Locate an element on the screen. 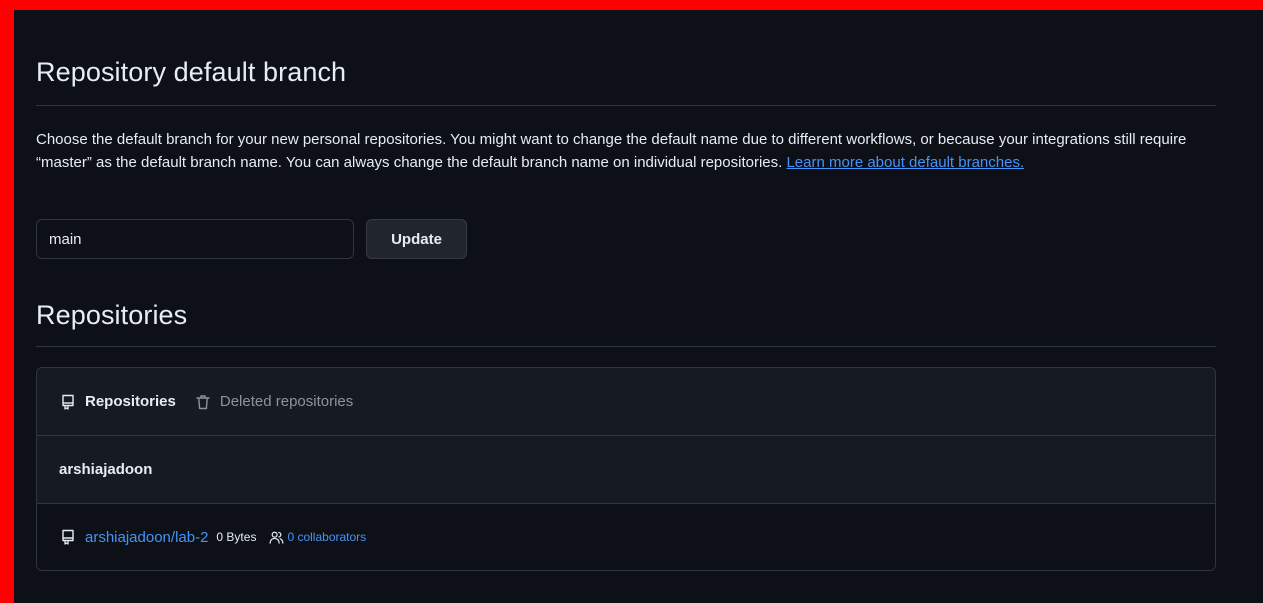 Image resolution: width=1263 pixels, height=603 pixels. collaborators-count: 0 collaborators is located at coordinates (327, 537).